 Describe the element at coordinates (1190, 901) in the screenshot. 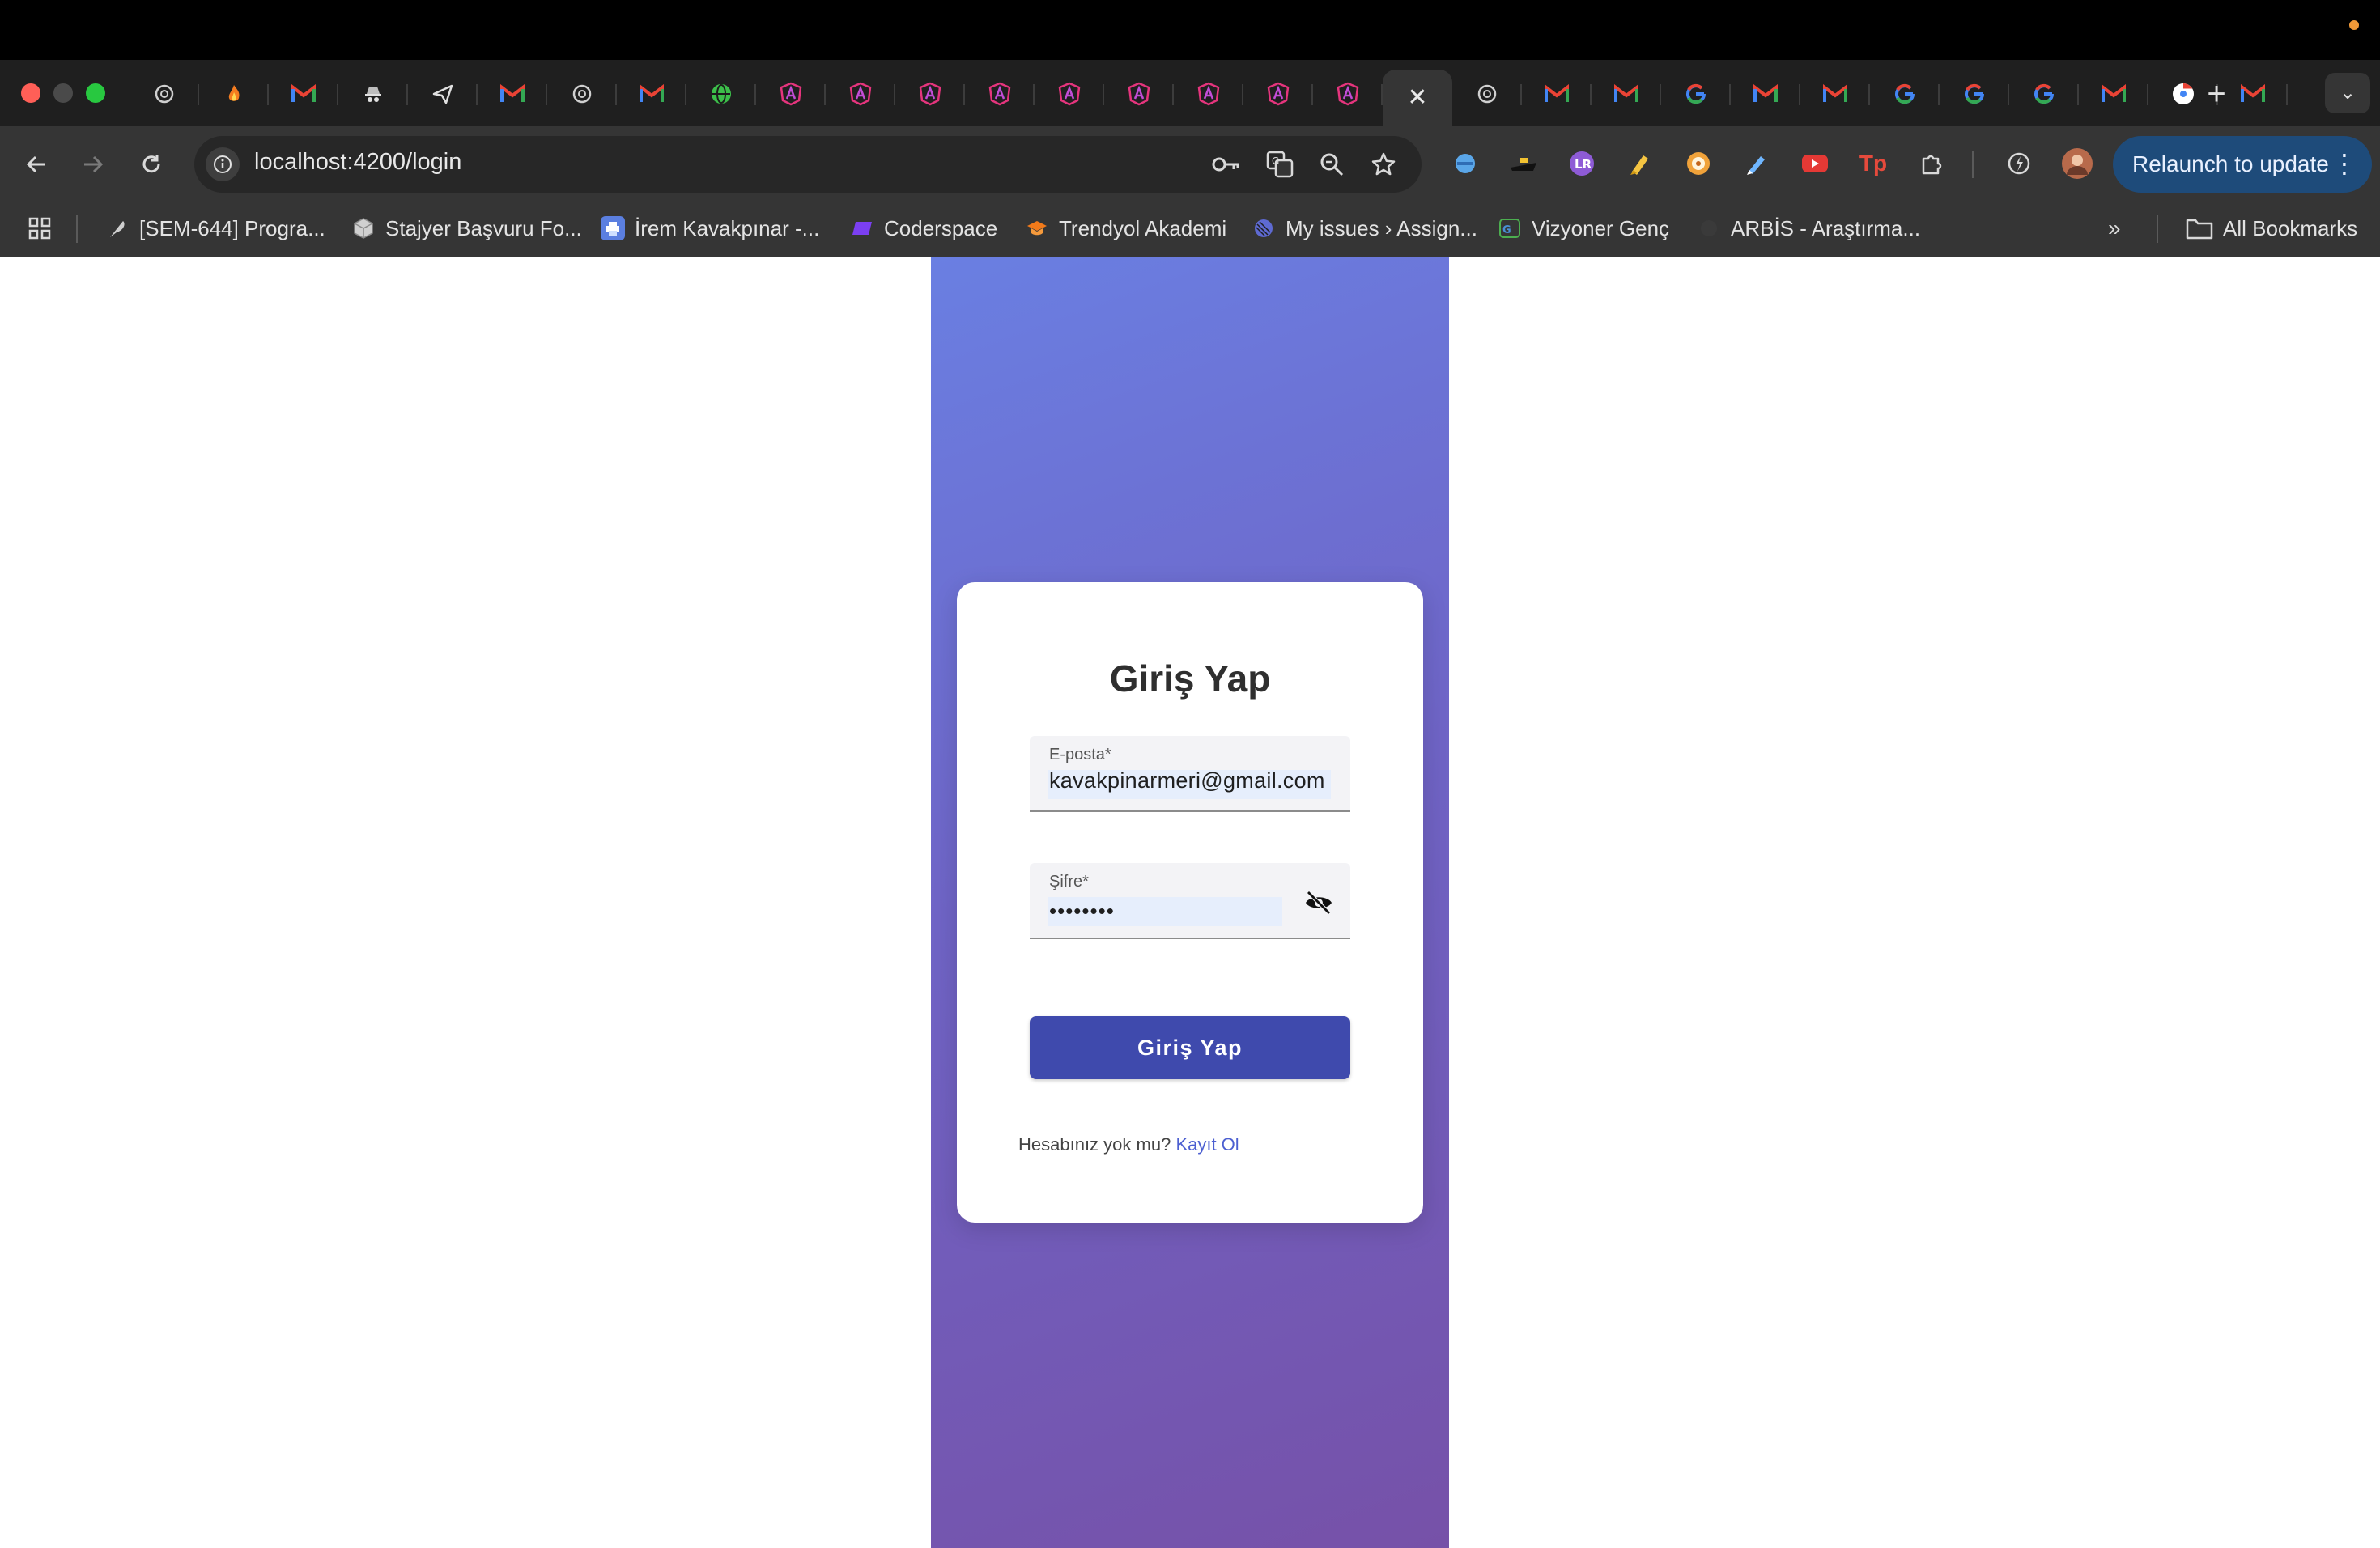

I see `password-field: Şifre* ••••••••` at that location.